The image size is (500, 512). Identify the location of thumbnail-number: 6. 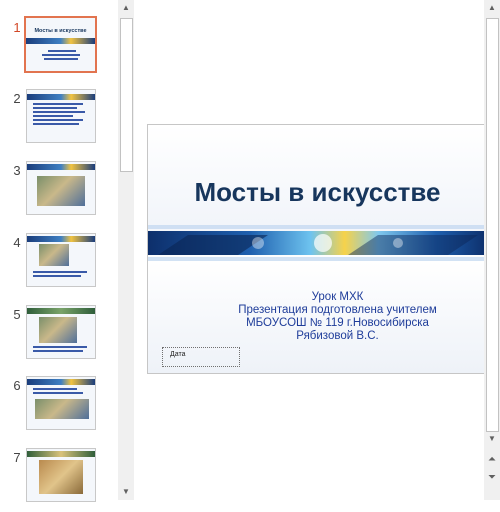
(17, 385).